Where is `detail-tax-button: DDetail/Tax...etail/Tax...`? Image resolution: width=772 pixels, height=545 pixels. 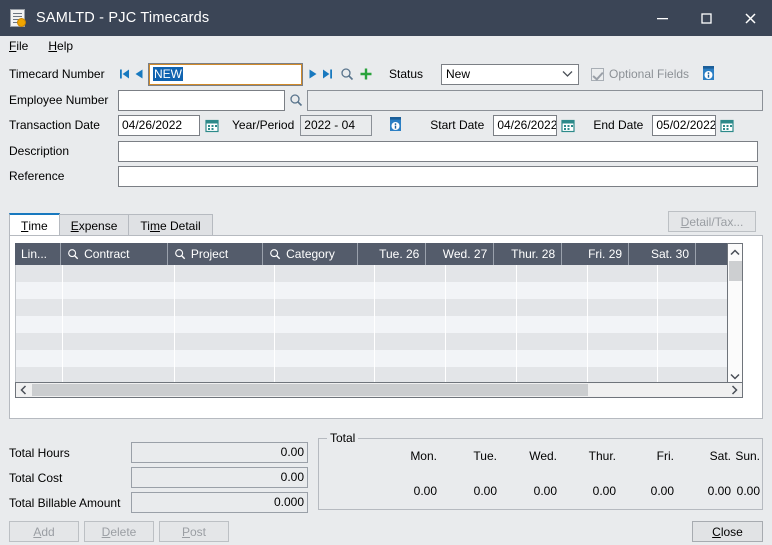 detail-tax-button: DDetail/Tax...etail/Tax... is located at coordinates (712, 221).